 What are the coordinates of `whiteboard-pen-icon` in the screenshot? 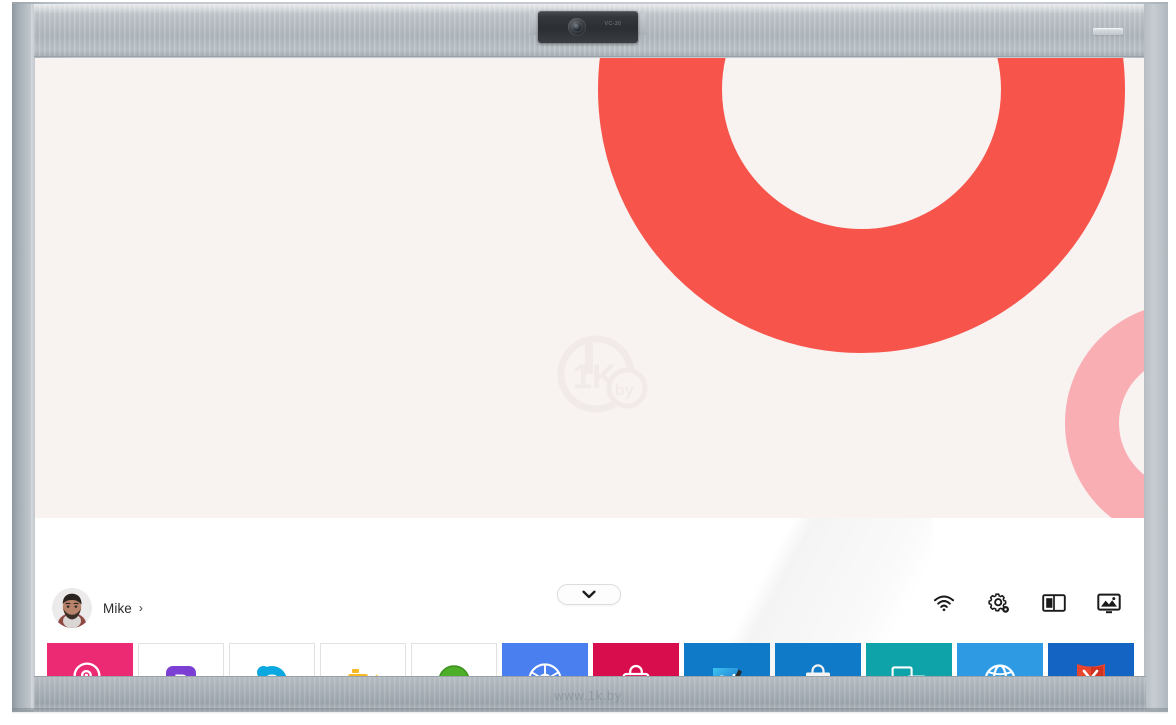 It's located at (727, 668).